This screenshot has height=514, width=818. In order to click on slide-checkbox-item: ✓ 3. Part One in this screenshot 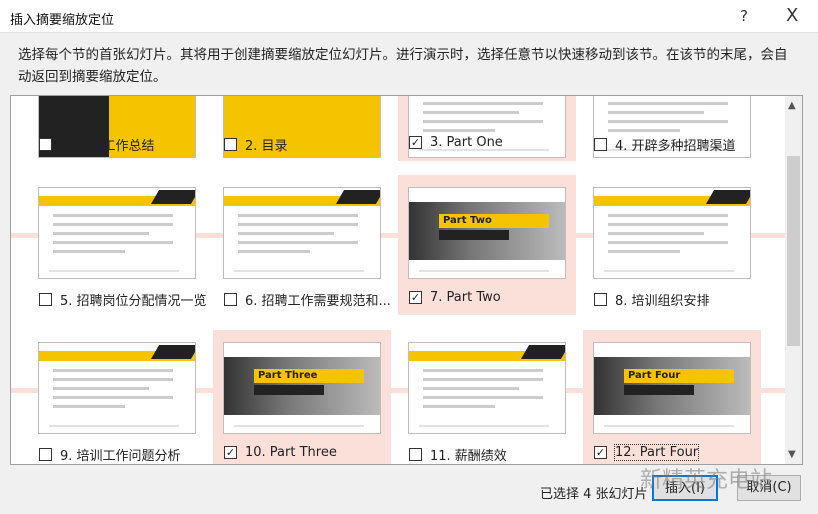, I will do `click(456, 142)`.